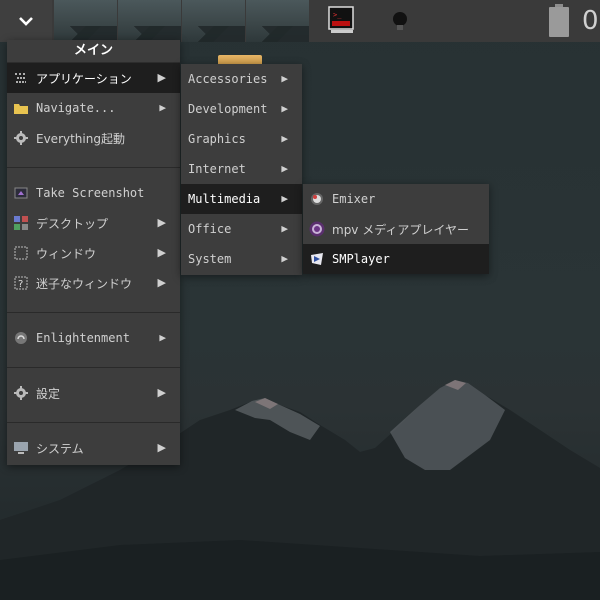 This screenshot has height=600, width=600. I want to click on submenu-item-internet: Internet ▶, so click(241, 169).